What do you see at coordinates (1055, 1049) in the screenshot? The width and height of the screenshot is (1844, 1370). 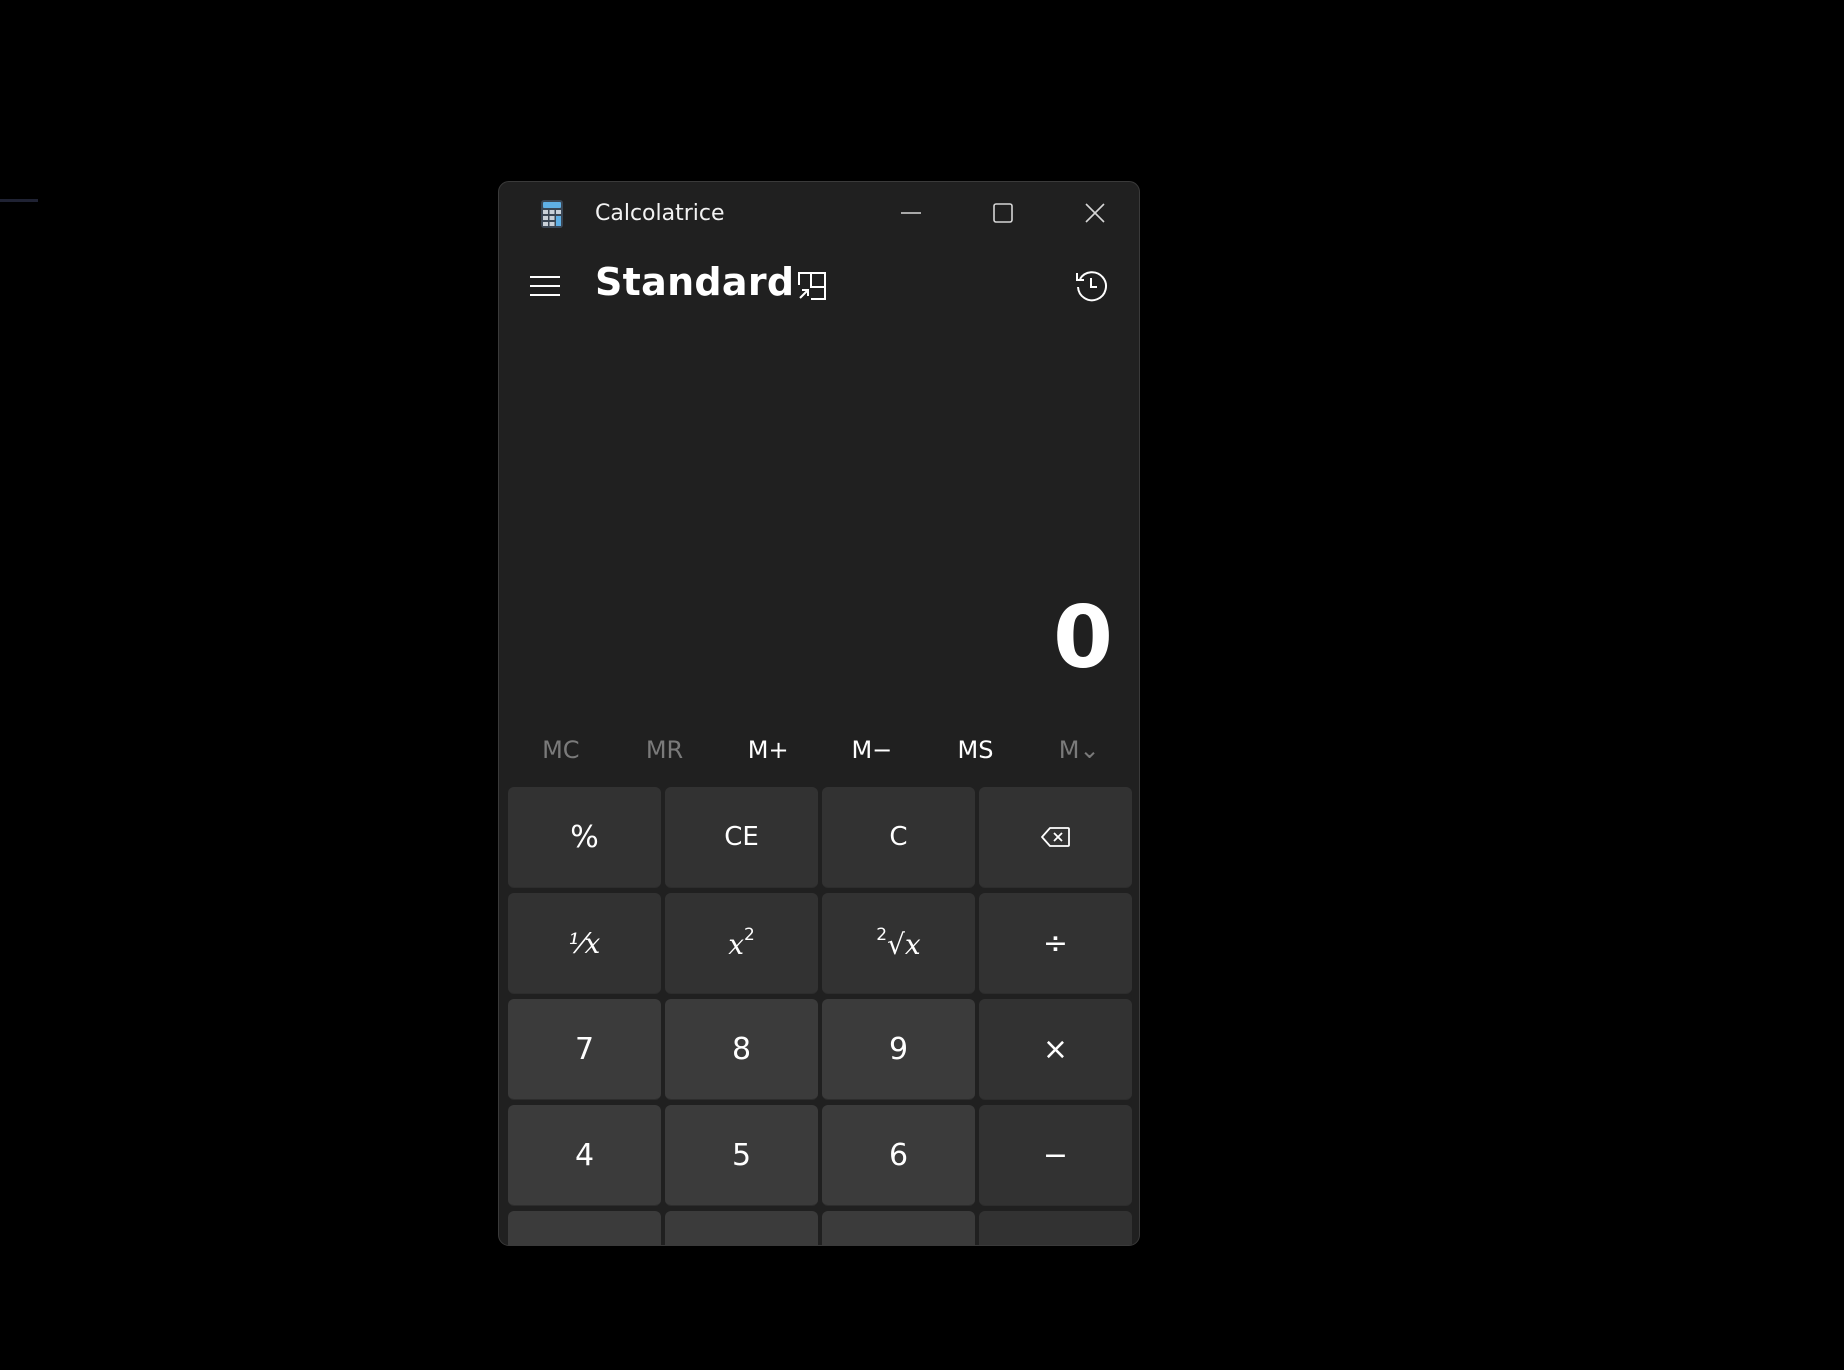 I see `multiply-button: ×` at bounding box center [1055, 1049].